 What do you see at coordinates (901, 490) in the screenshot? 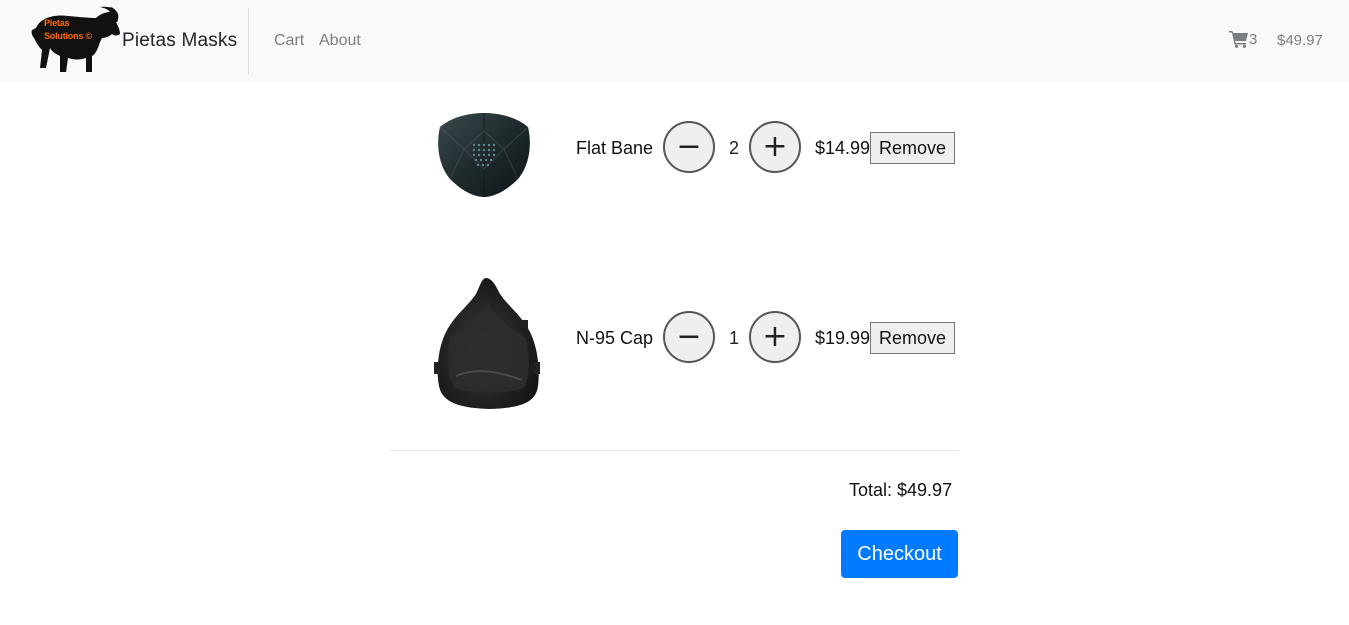
I see `cart-total-label: Total: $49.97` at bounding box center [901, 490].